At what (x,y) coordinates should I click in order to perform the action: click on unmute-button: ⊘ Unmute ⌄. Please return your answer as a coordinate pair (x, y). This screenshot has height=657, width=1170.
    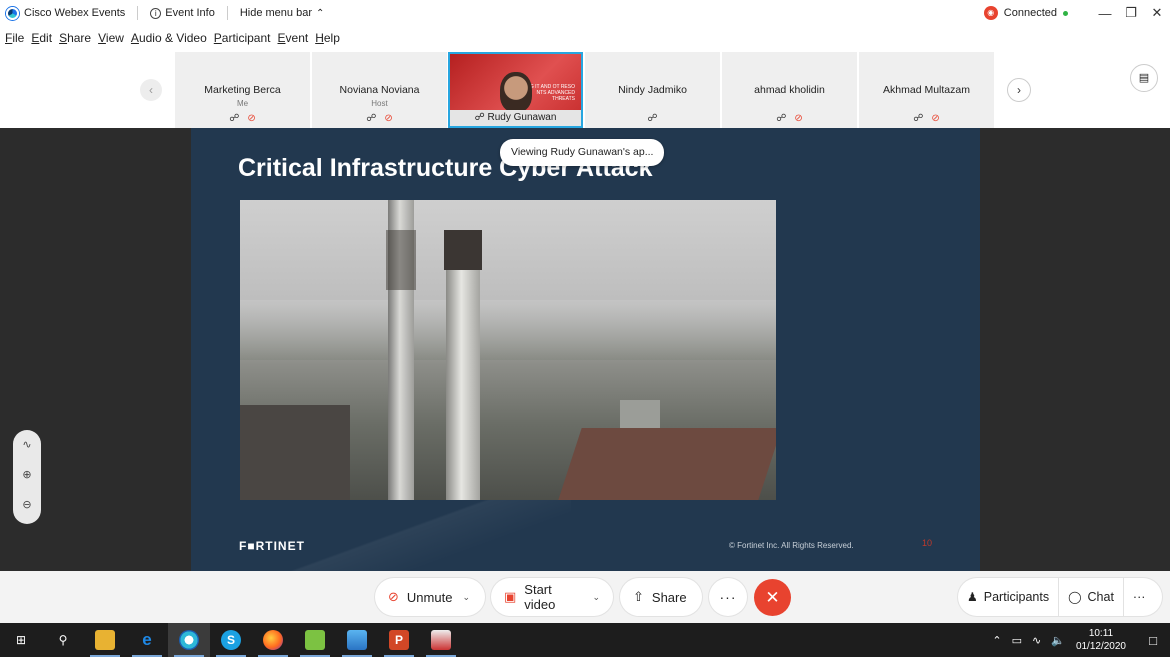
    Looking at the image, I should click on (430, 597).